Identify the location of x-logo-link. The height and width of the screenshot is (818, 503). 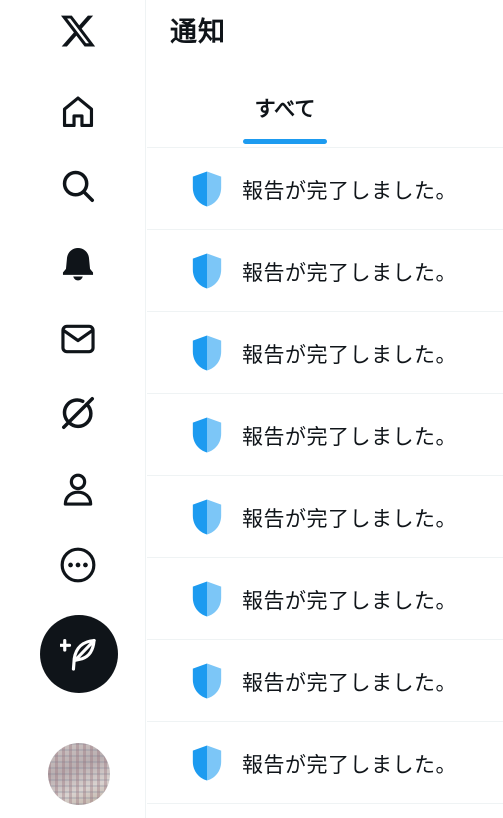
(78, 31).